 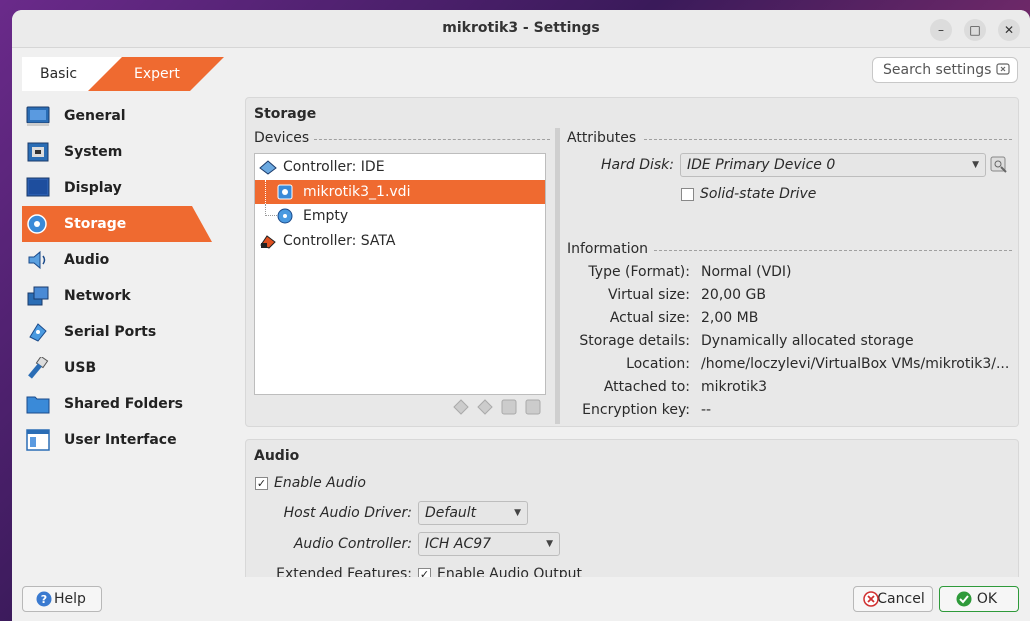 I want to click on shared-folders-icon, so click(x=38, y=405).